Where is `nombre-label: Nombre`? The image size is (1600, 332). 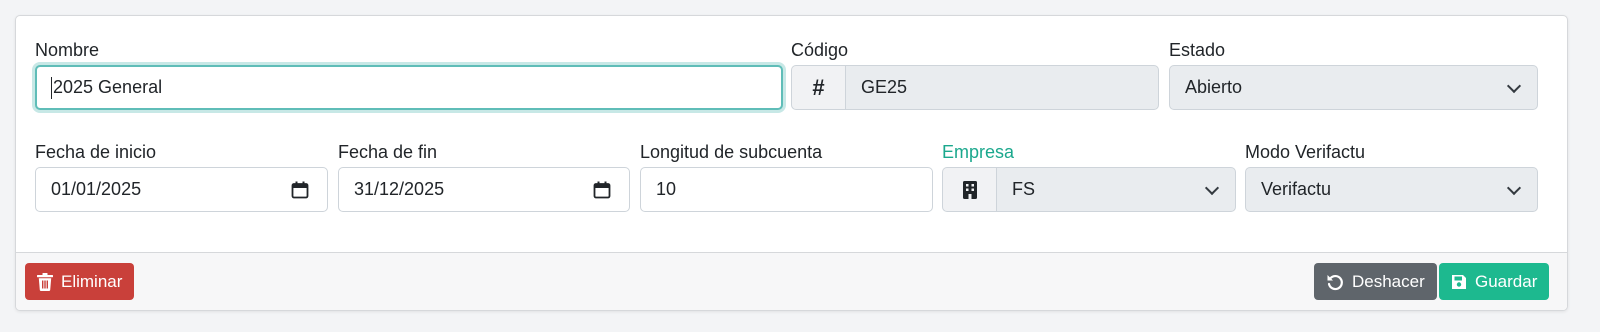
nombre-label: Nombre is located at coordinates (67, 50).